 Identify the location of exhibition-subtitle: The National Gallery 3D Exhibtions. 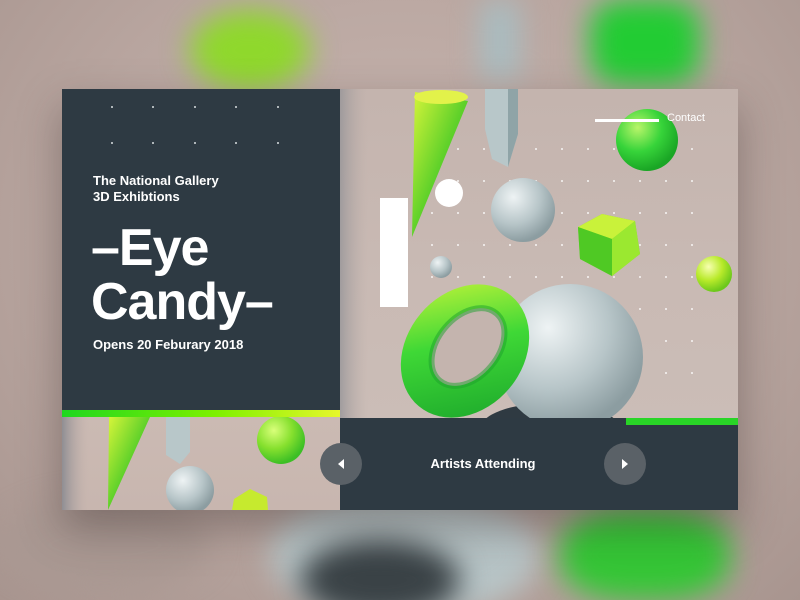
(156, 189).